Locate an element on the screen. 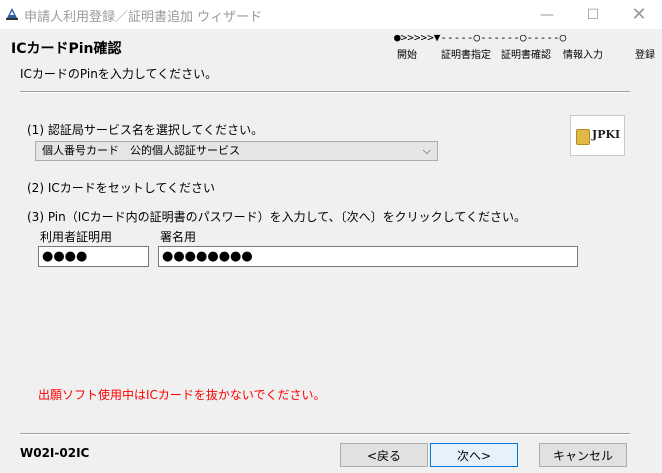 Image resolution: width=662 pixels, height=473 pixels. warning-message: 出願ソフト使用中はICカードを抜かないでください。 is located at coordinates (182, 395).